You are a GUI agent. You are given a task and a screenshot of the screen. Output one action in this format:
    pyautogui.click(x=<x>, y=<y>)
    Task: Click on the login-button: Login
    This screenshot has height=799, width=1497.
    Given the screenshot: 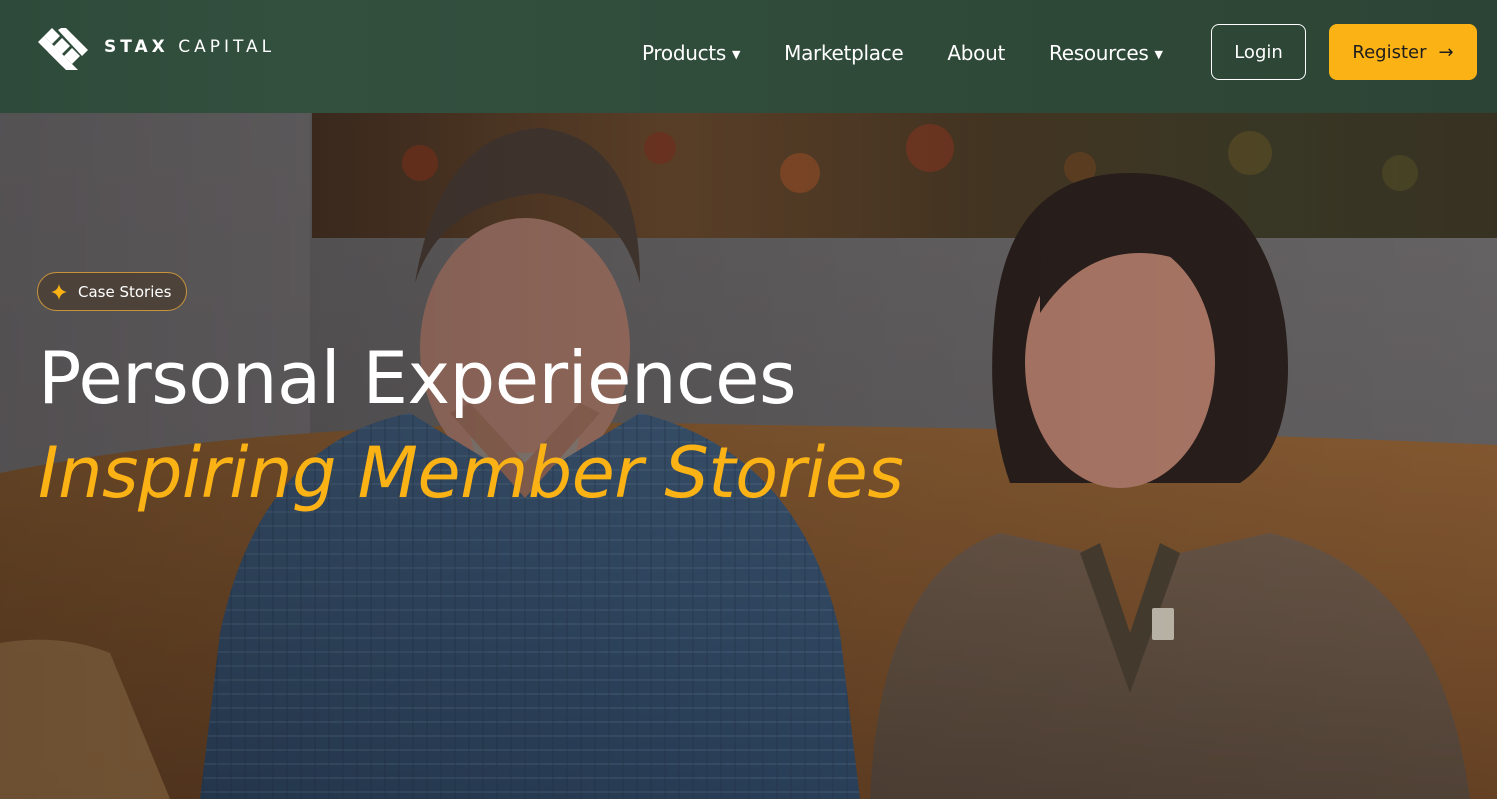 What is the action you would take?
    pyautogui.click(x=1258, y=52)
    